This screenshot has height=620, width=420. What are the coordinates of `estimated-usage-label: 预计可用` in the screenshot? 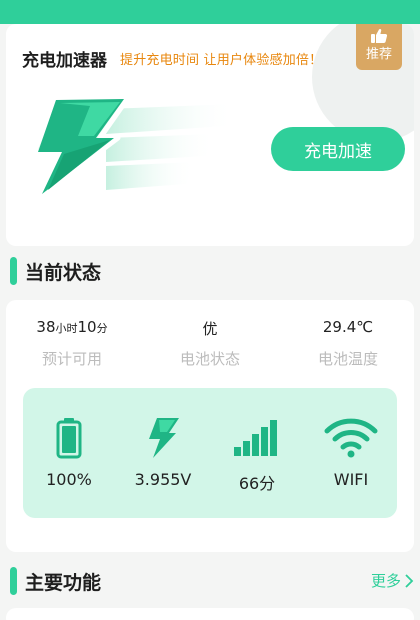 It's located at (71, 359).